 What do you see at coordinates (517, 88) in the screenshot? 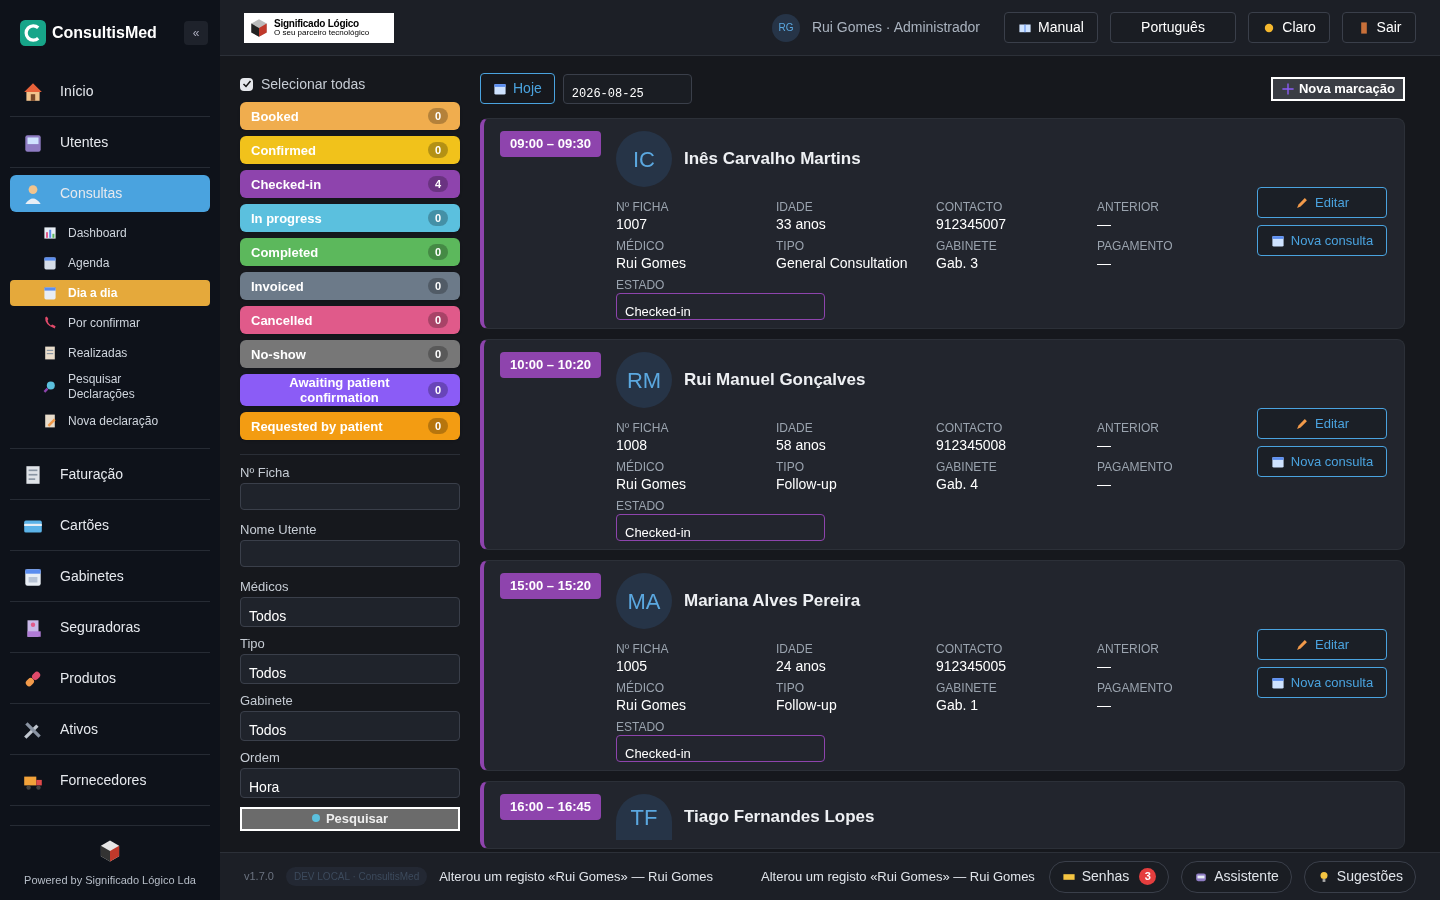
I see `today-button: Hoje` at bounding box center [517, 88].